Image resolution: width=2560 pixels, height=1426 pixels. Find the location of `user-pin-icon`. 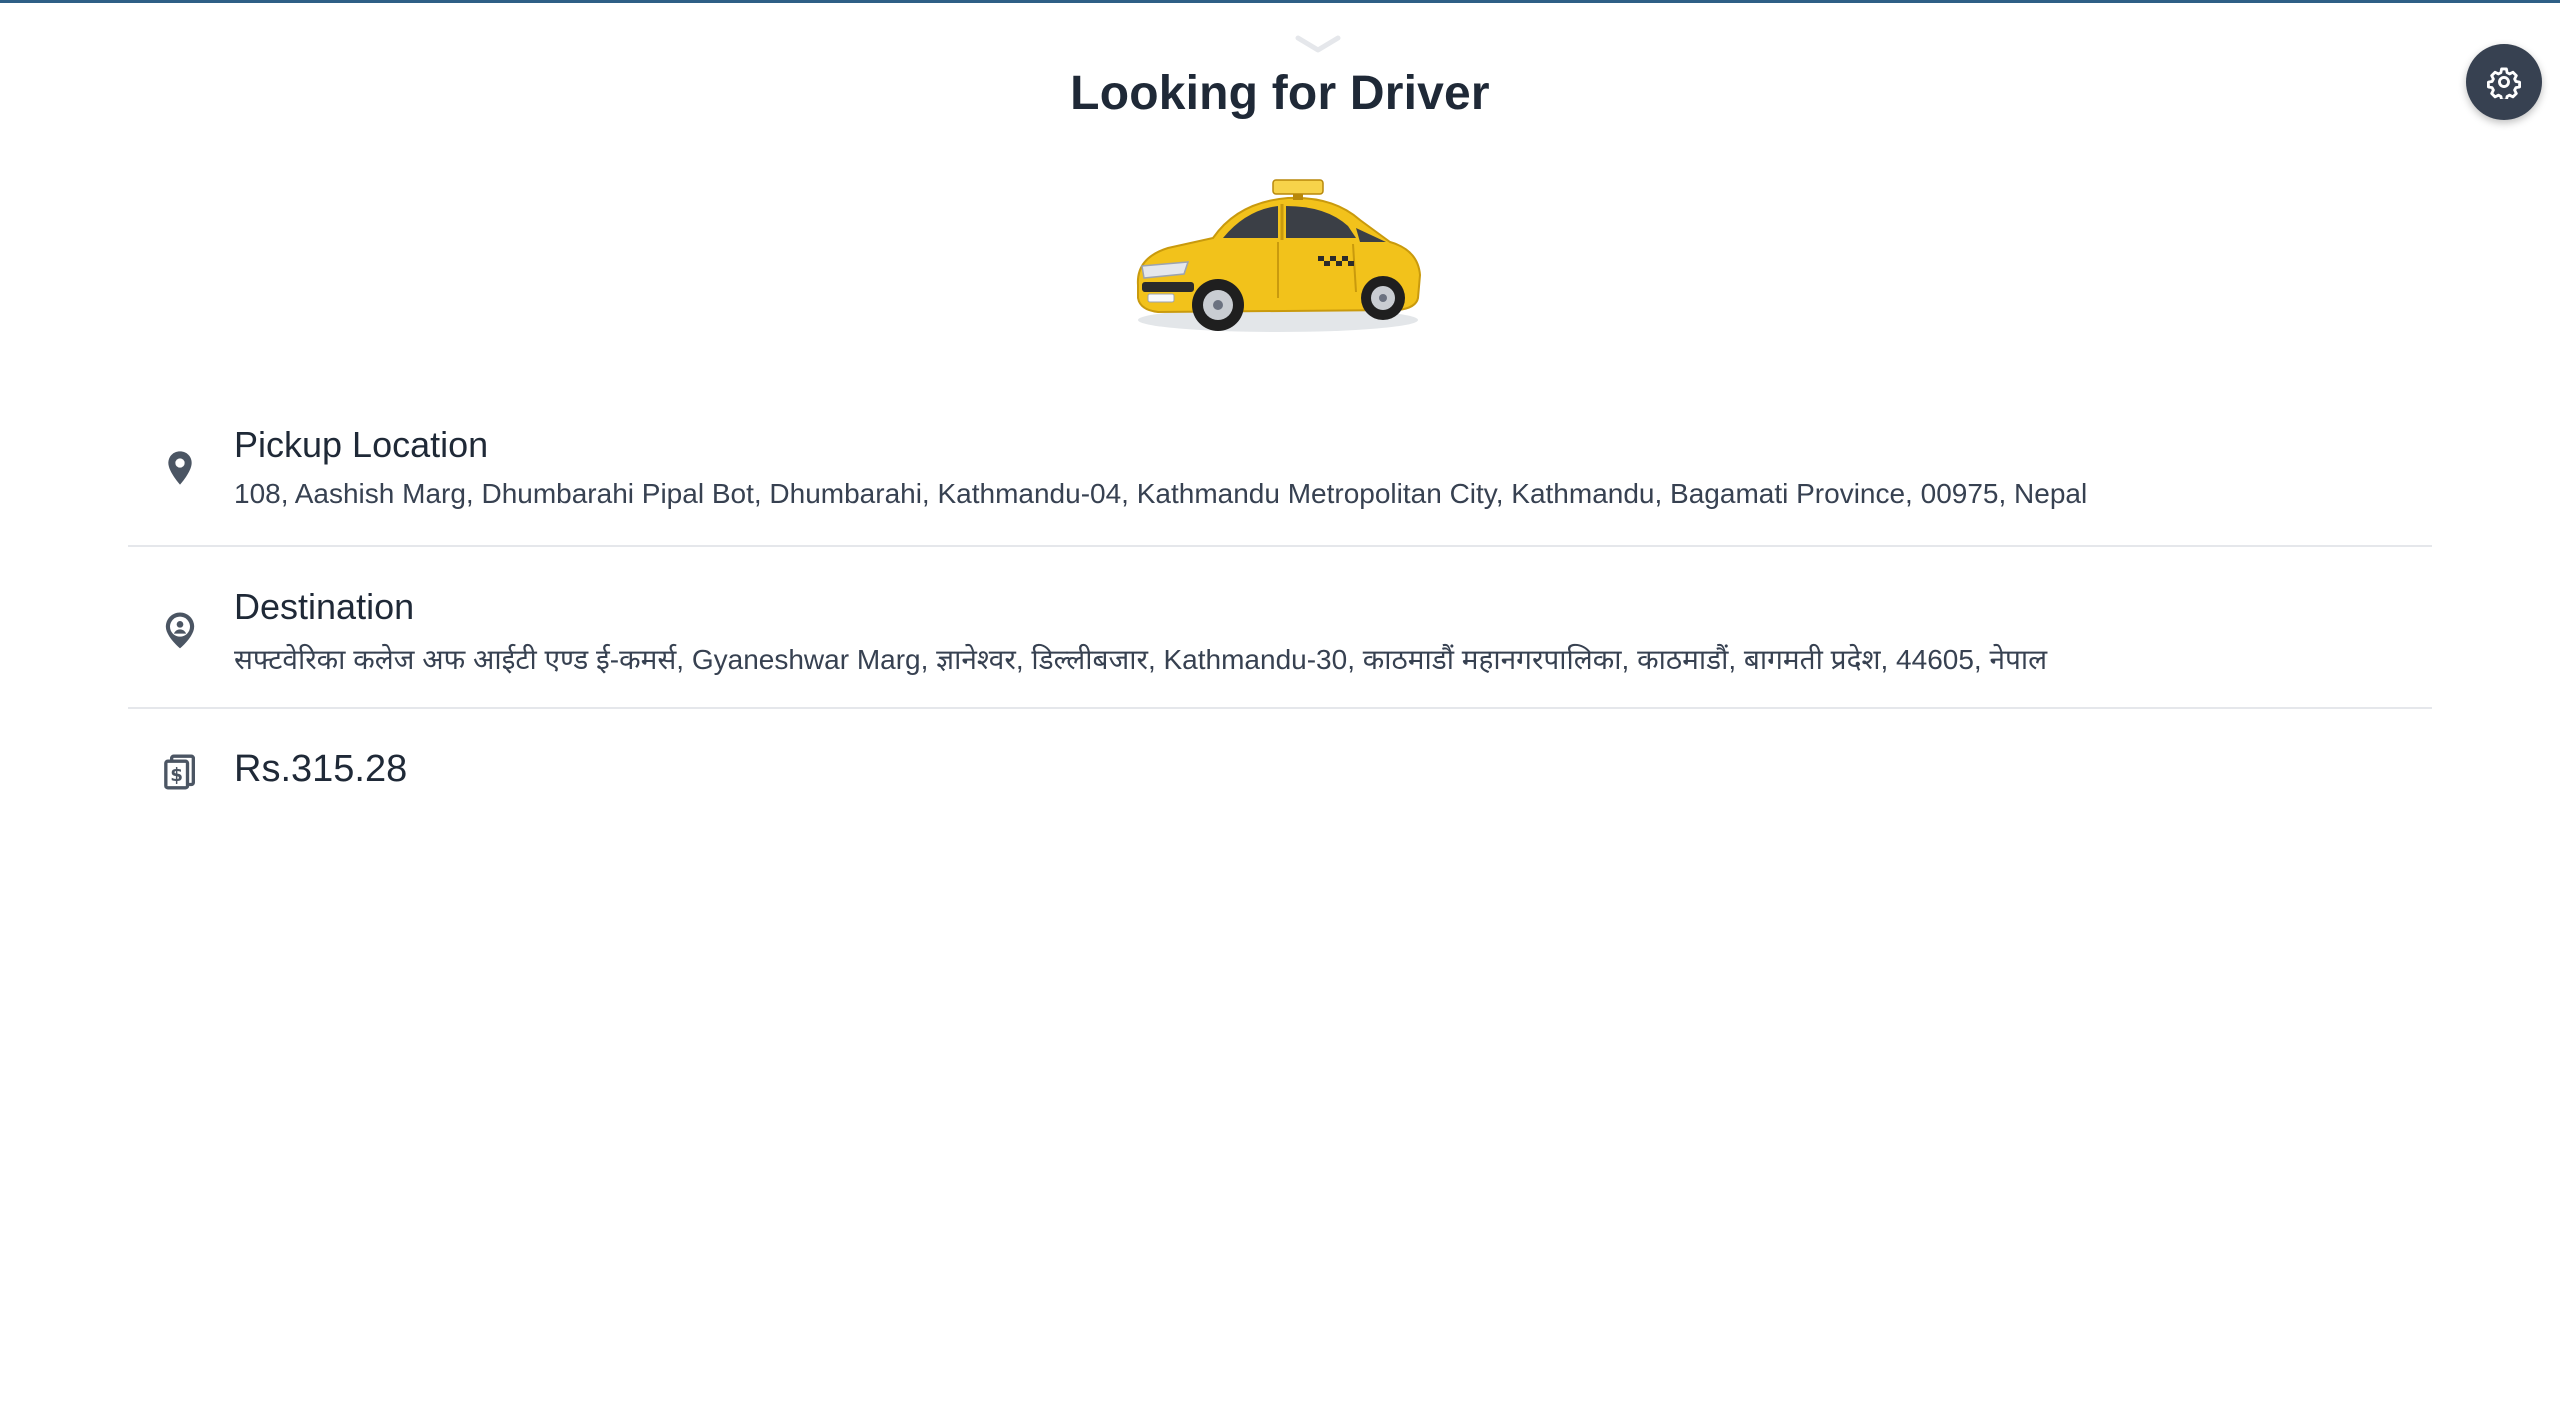

user-pin-icon is located at coordinates (180, 630).